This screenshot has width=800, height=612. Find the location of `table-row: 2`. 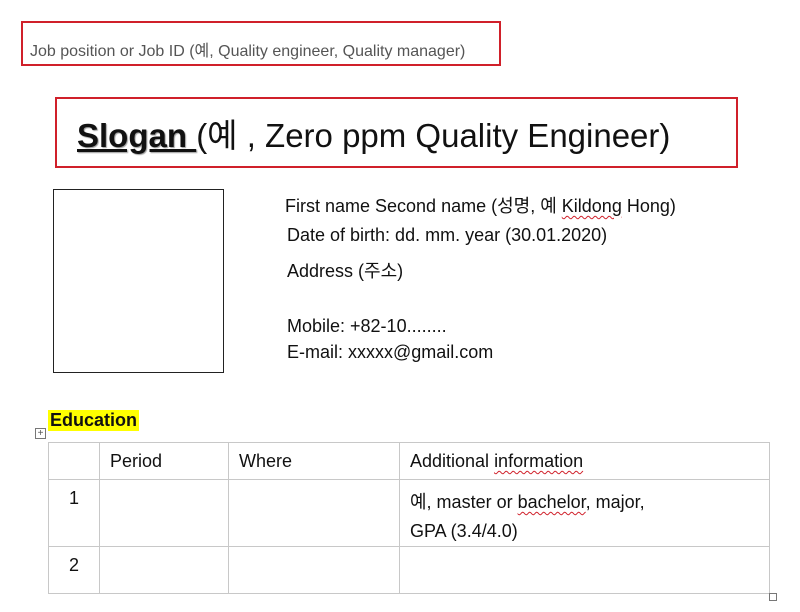

table-row: 2 is located at coordinates (409, 570).